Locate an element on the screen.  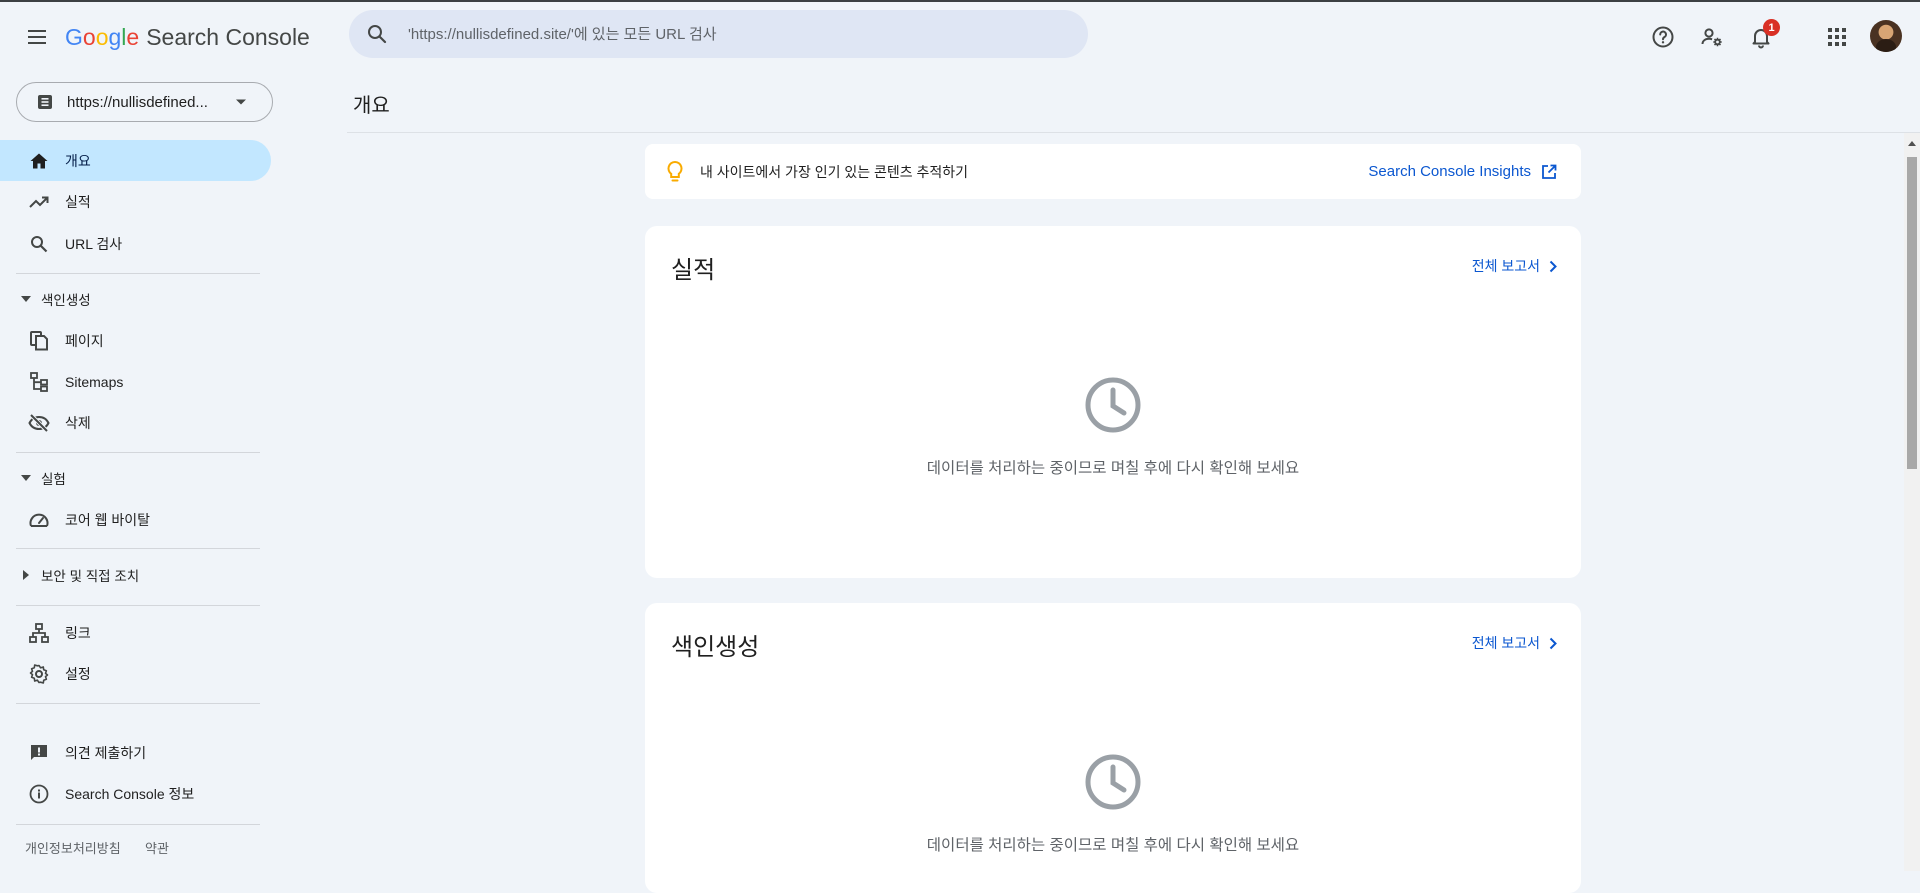
logo-letter: e is located at coordinates (133, 37).